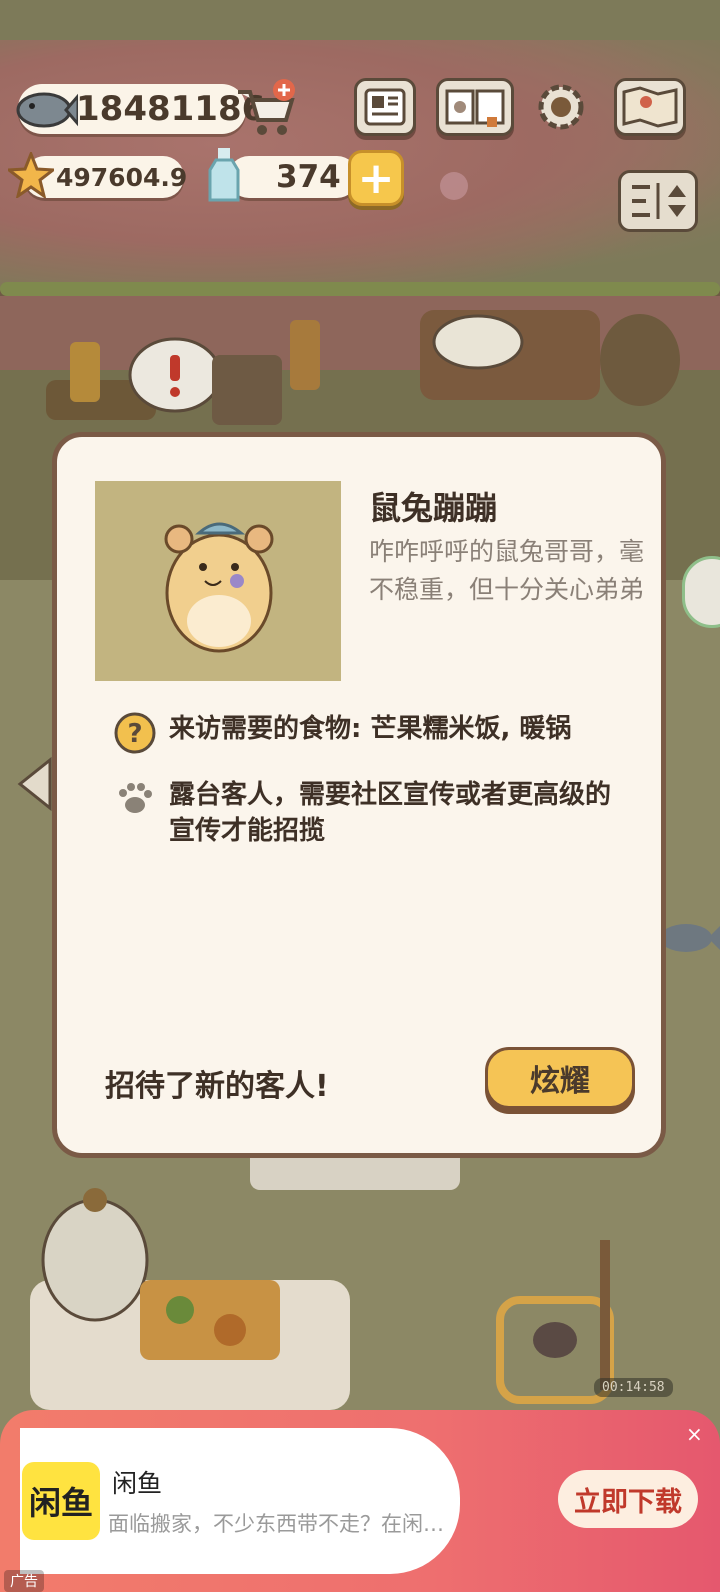  I want to click on newspaper-icon, so click(385, 107).